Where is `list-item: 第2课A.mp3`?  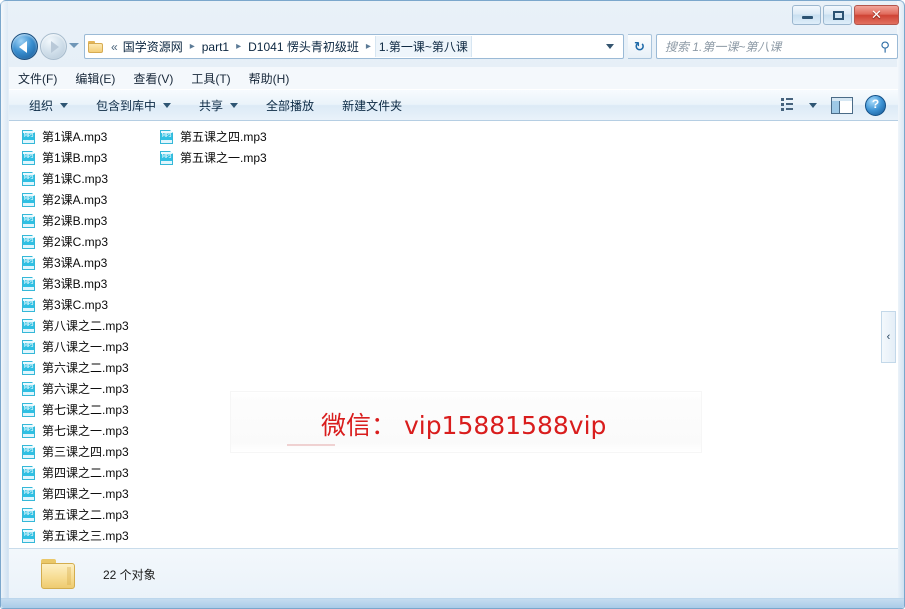 list-item: 第2课A.mp3 is located at coordinates (96, 199).